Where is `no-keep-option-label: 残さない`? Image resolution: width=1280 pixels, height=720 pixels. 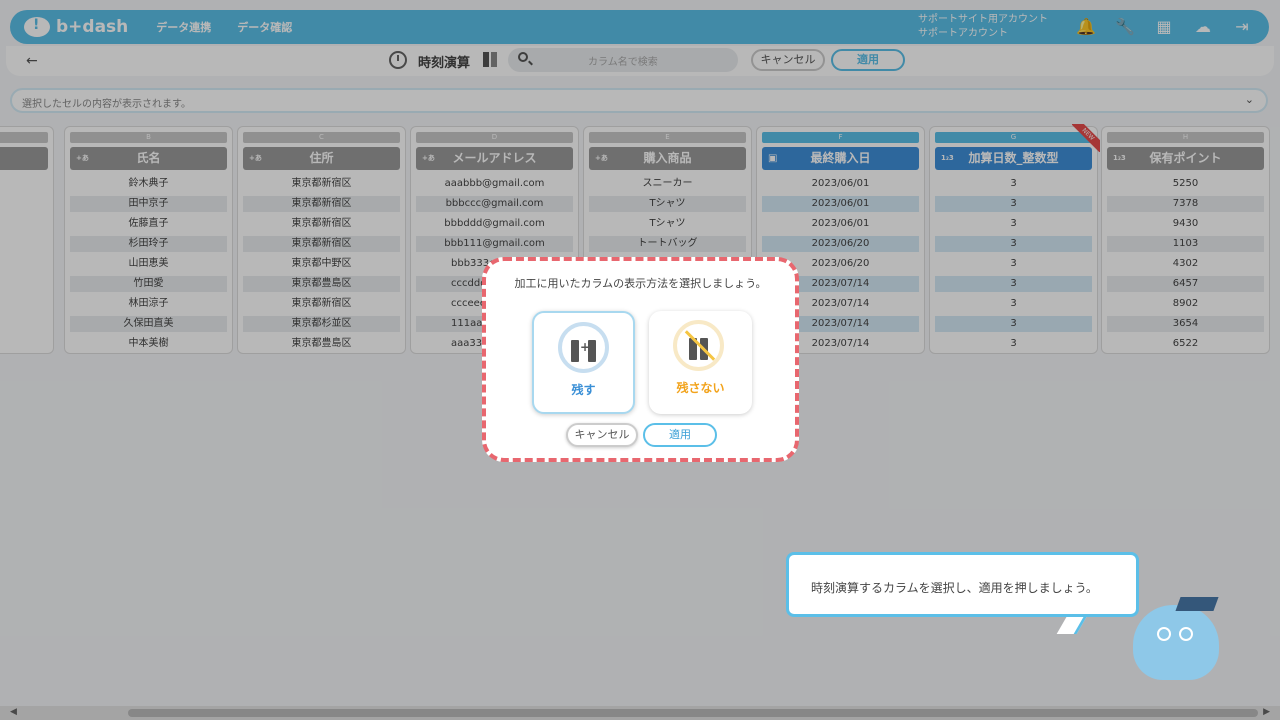 no-keep-option-label: 残さない is located at coordinates (700, 388).